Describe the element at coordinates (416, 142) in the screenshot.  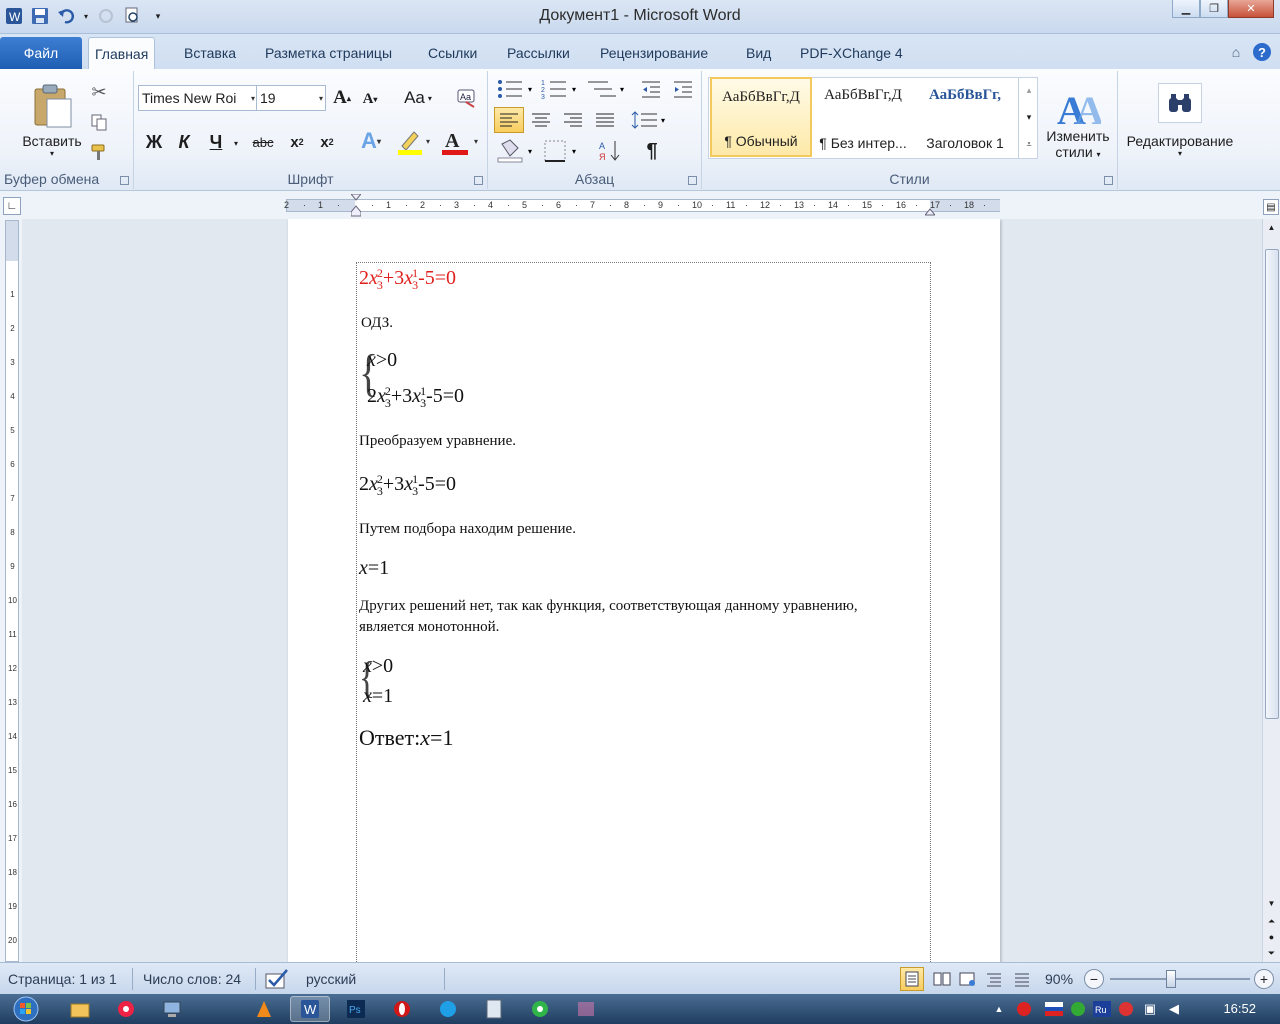
I see `highlight-icon: ▾` at that location.